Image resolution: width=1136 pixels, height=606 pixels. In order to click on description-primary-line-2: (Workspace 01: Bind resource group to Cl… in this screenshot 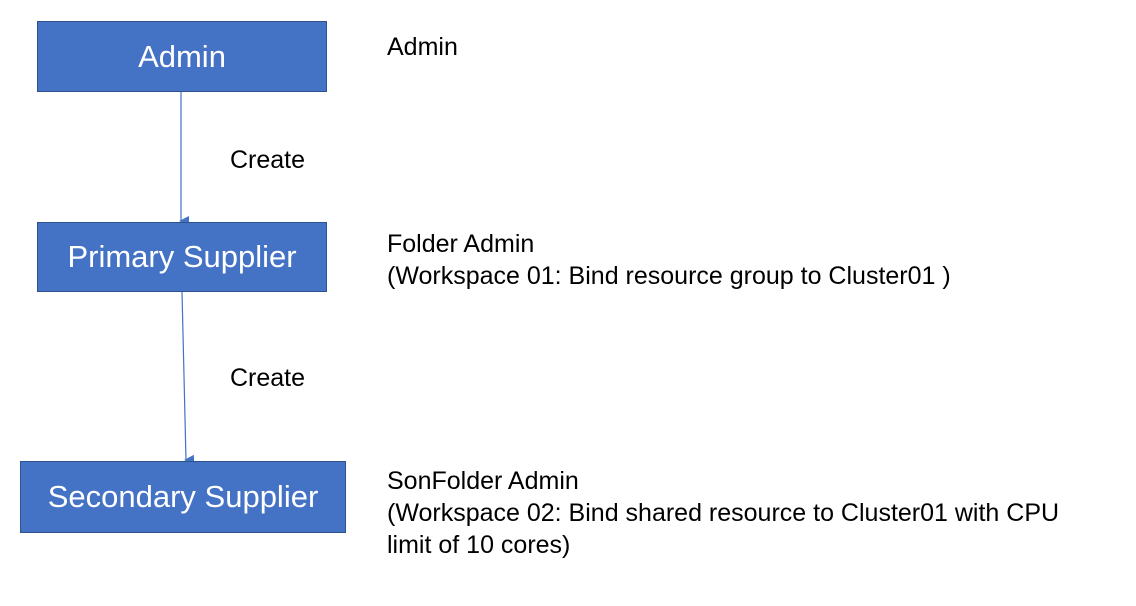, I will do `click(669, 276)`.